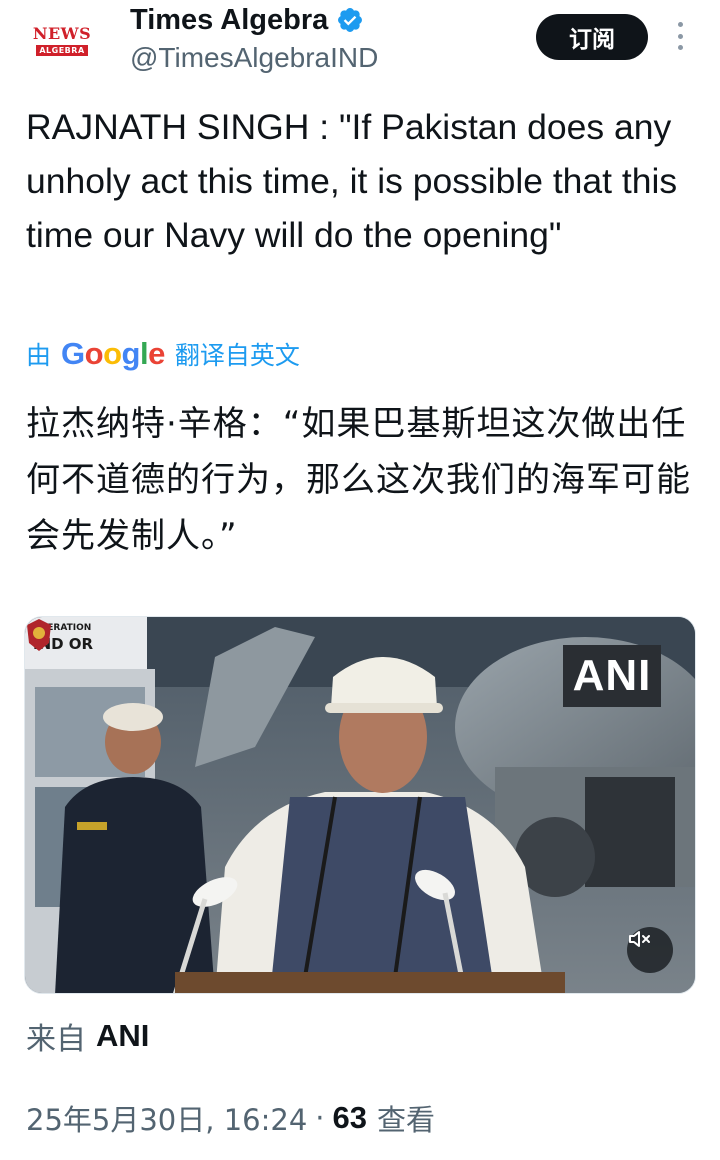  Describe the element at coordinates (62, 33) in the screenshot. I see `avatar-line1: NEWS` at that location.